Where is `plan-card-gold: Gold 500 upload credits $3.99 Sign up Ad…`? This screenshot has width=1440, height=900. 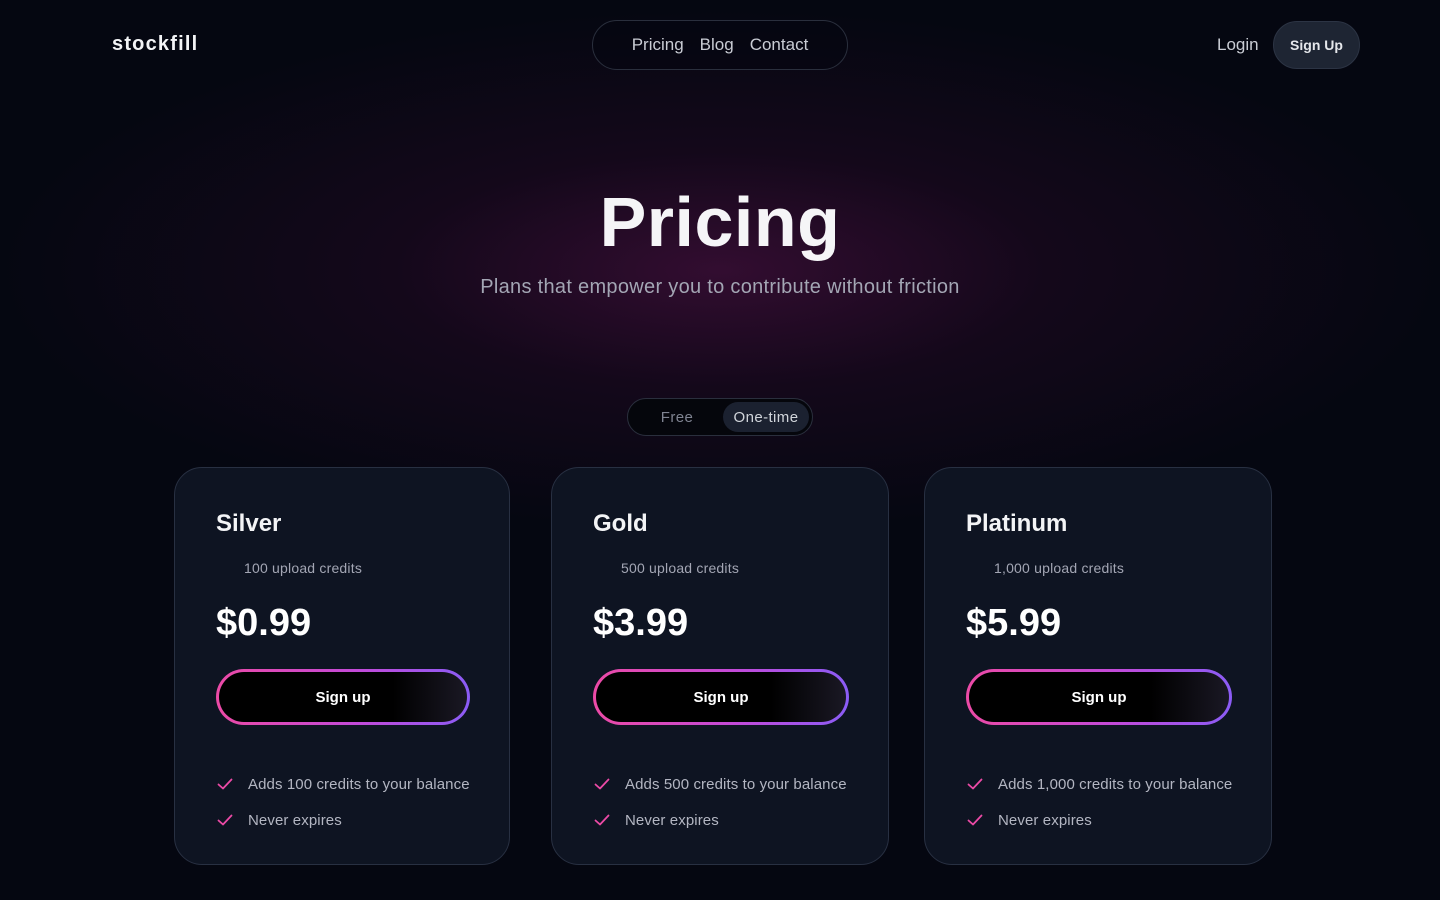 plan-card-gold: Gold 500 upload credits $3.99 Sign up Ad… is located at coordinates (720, 666).